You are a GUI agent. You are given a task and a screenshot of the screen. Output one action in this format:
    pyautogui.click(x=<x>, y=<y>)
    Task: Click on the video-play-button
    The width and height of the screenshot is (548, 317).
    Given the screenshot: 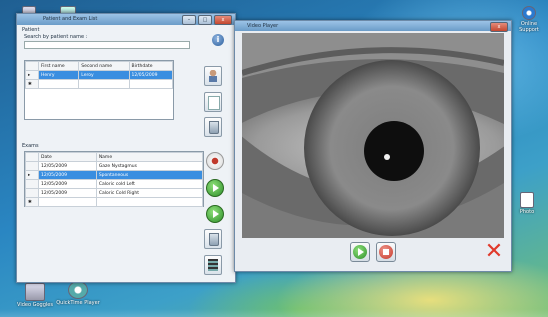 What is the action you would take?
    pyautogui.click(x=360, y=252)
    